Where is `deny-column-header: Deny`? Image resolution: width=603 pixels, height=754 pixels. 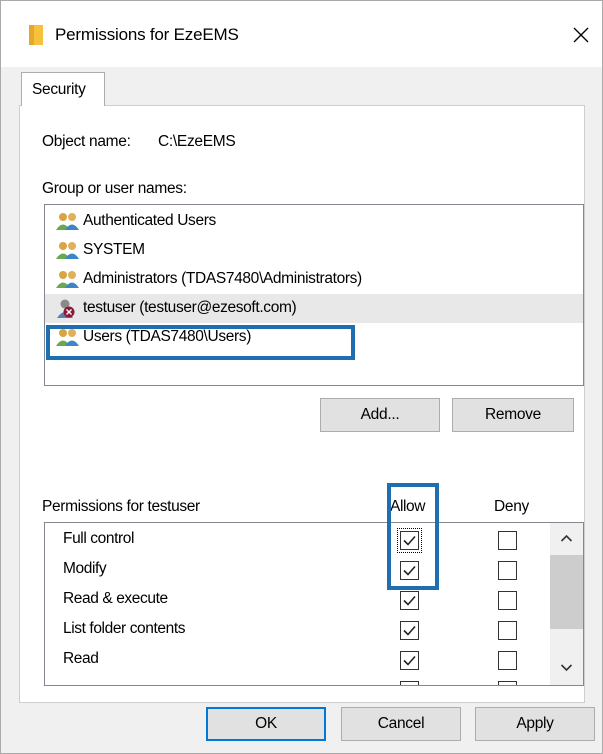
deny-column-header: Deny is located at coordinates (511, 506).